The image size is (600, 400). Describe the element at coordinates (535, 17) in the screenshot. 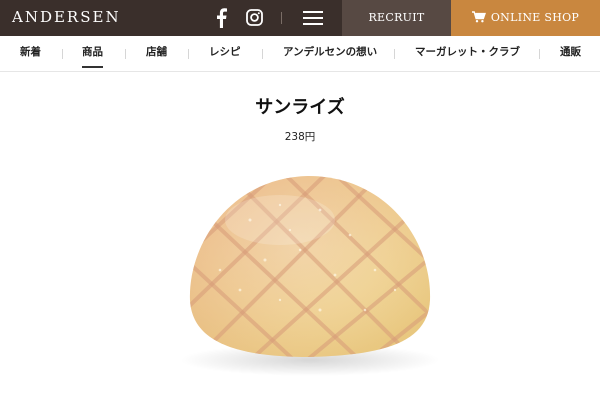

I see `online-shop-label: ONLINE SHOP` at that location.